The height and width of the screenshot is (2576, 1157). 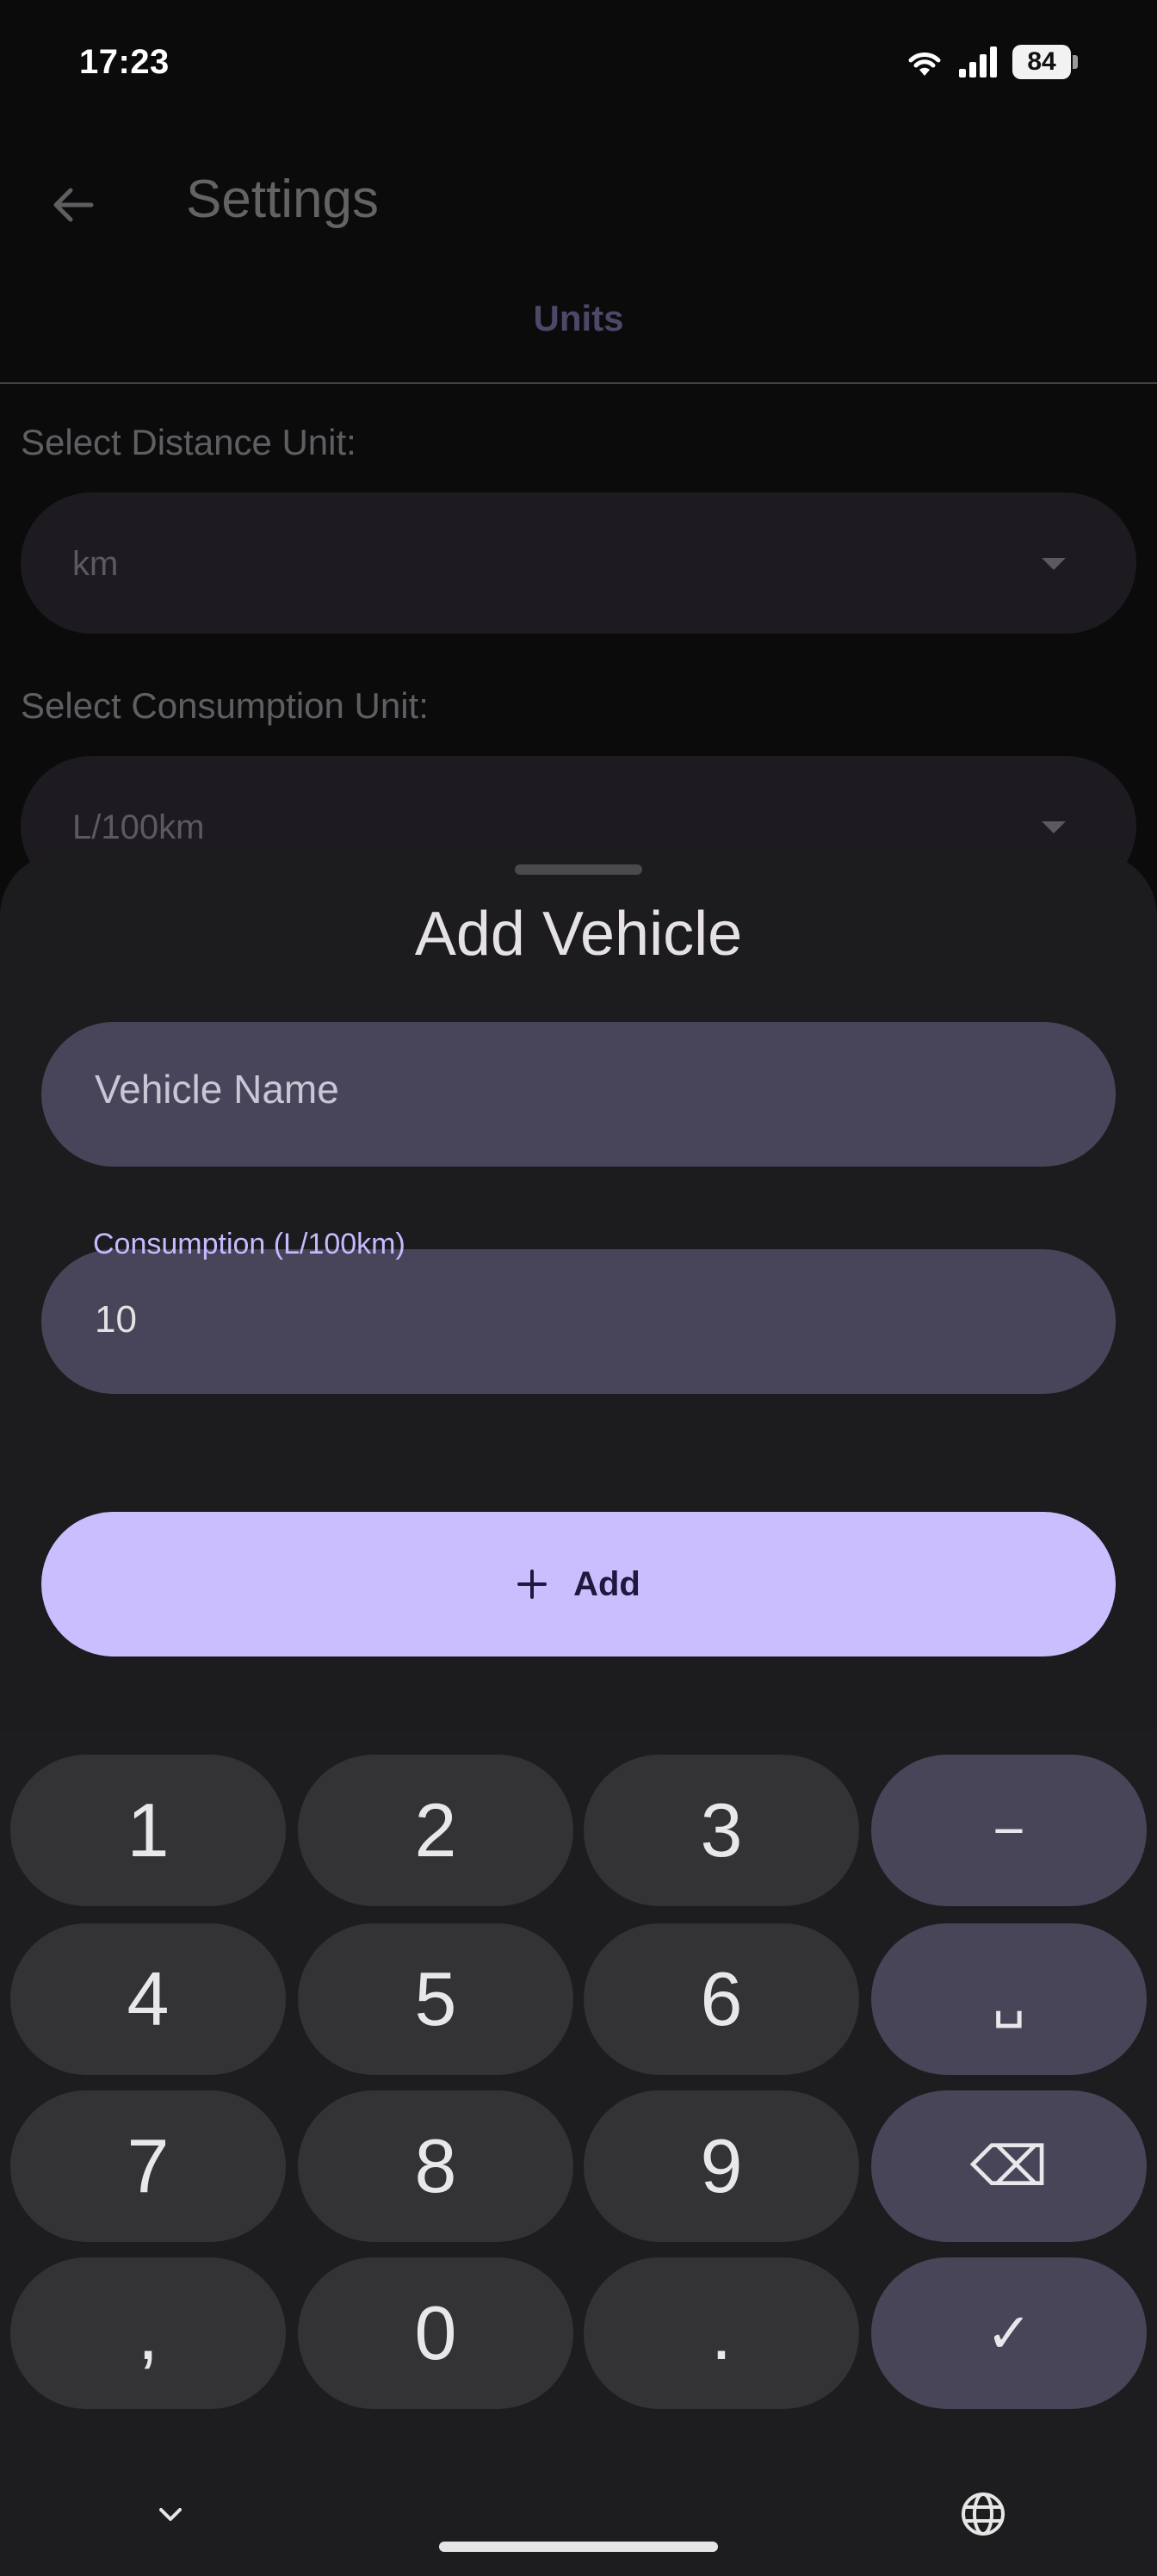 What do you see at coordinates (225, 706) in the screenshot?
I see `consumption-unit-label: Select Consumption Unit:` at bounding box center [225, 706].